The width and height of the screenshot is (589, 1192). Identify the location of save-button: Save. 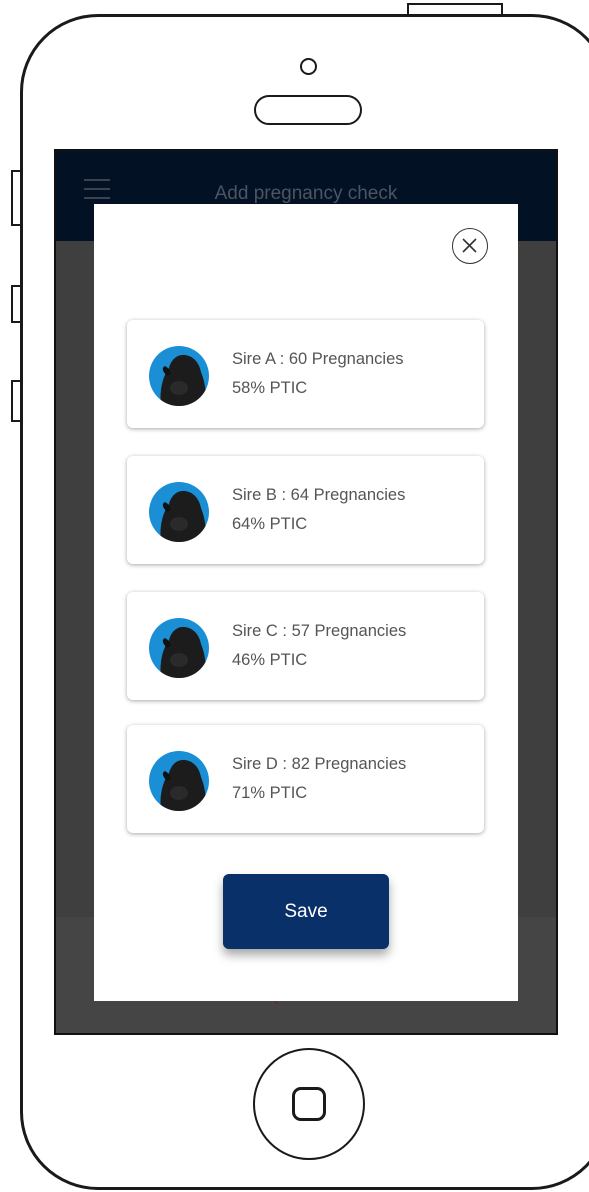
(306, 911).